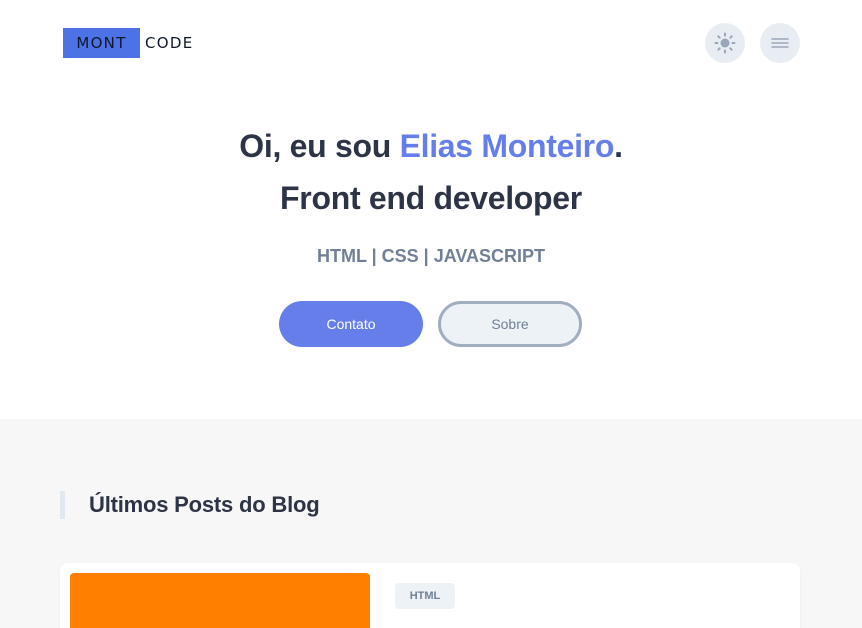 The width and height of the screenshot is (862, 628). What do you see at coordinates (425, 596) in the screenshot?
I see `post-tag: HTML` at bounding box center [425, 596].